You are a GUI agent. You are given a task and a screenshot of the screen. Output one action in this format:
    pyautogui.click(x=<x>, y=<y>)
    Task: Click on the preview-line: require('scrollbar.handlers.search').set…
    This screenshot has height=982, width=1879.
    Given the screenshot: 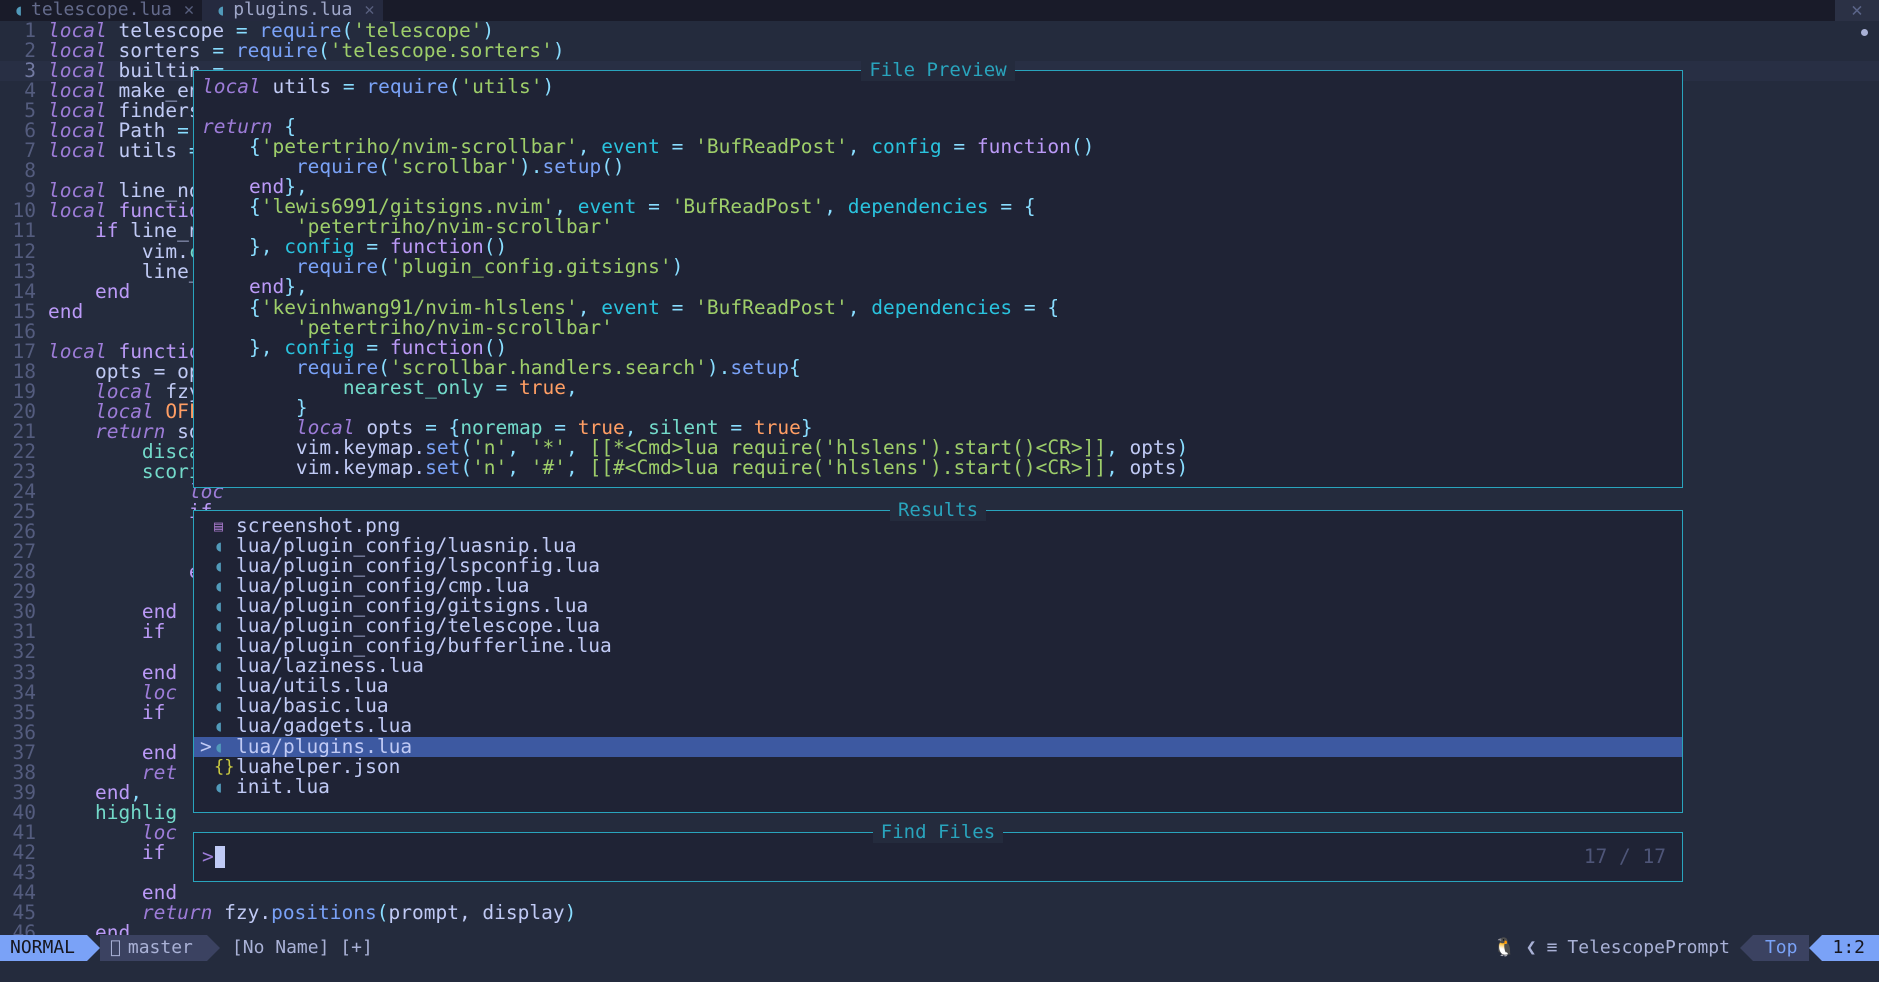 What is the action you would take?
    pyautogui.click(x=548, y=367)
    